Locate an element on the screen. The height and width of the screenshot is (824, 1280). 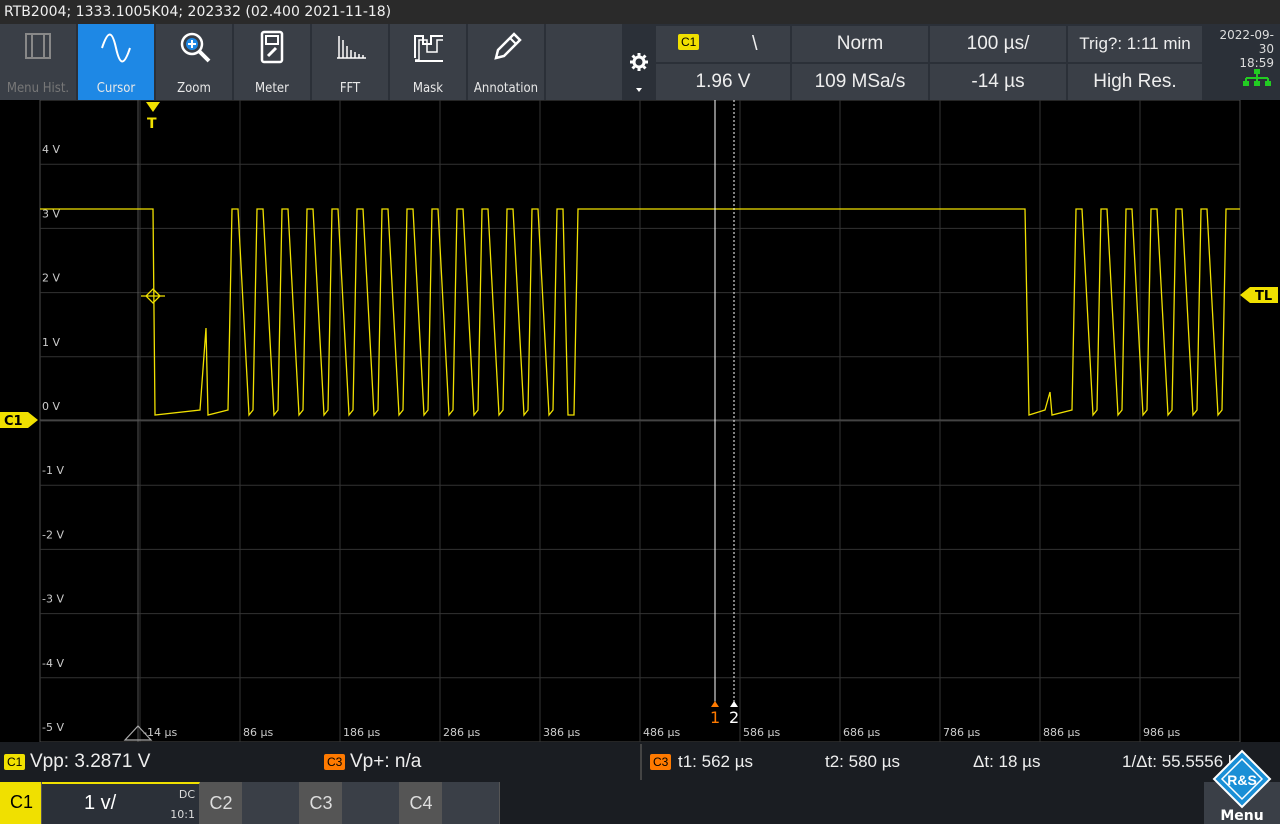
trigger-status-cell: Trig?: 1:11 min is located at coordinates (1135, 44).